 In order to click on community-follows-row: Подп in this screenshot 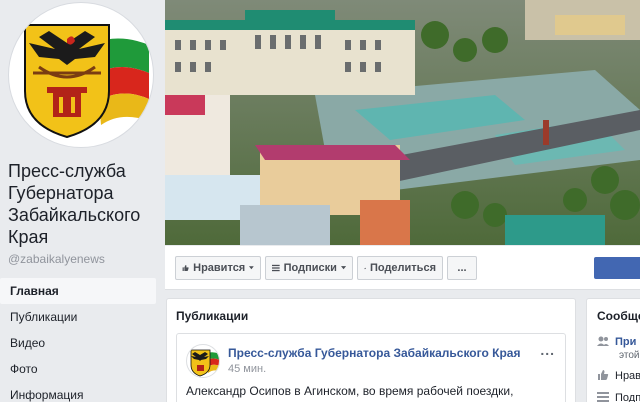, I will do `click(618, 396)`.